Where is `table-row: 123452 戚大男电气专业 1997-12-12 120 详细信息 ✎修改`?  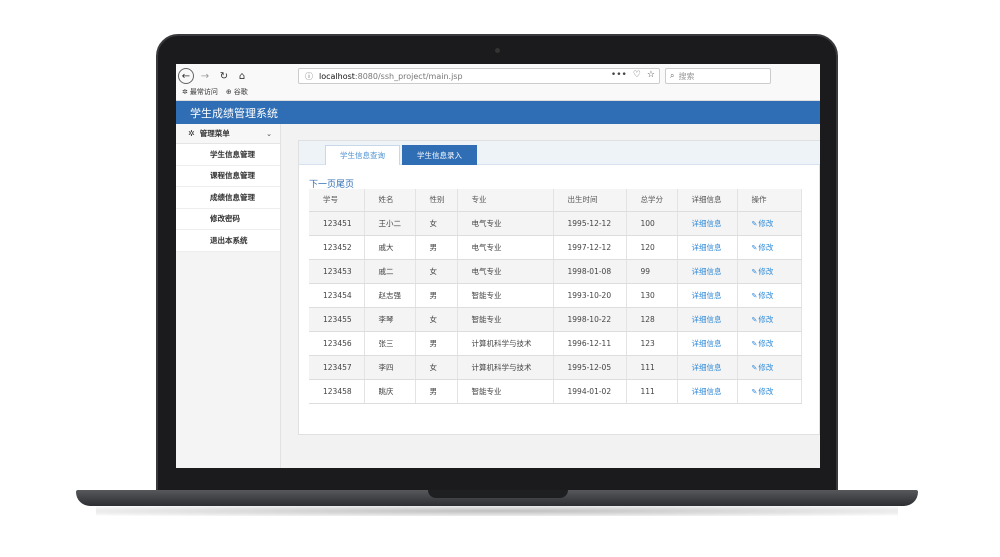
table-row: 123452 戚大男电气专业 1997-12-12 120 详细信息 ✎修改 is located at coordinates (555, 247).